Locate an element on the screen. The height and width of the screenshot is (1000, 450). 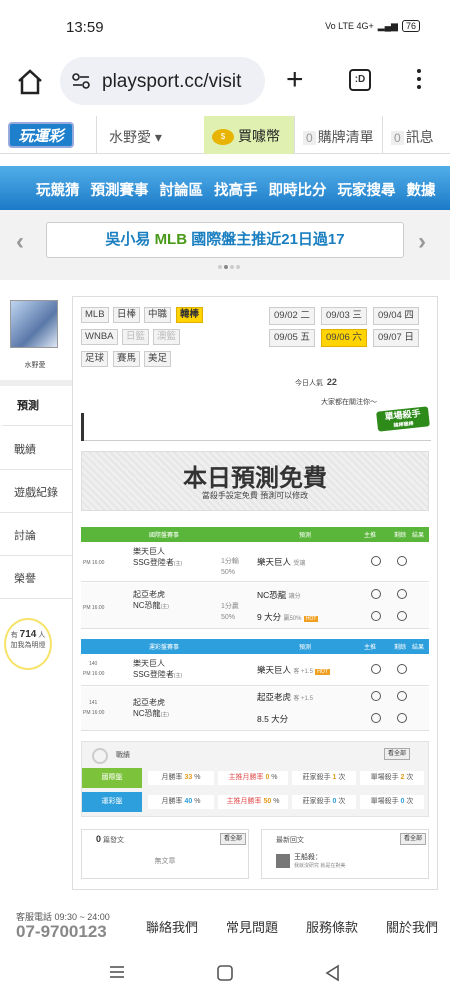
nav-item-guess: 玩競猜 is located at coordinates (58, 189).